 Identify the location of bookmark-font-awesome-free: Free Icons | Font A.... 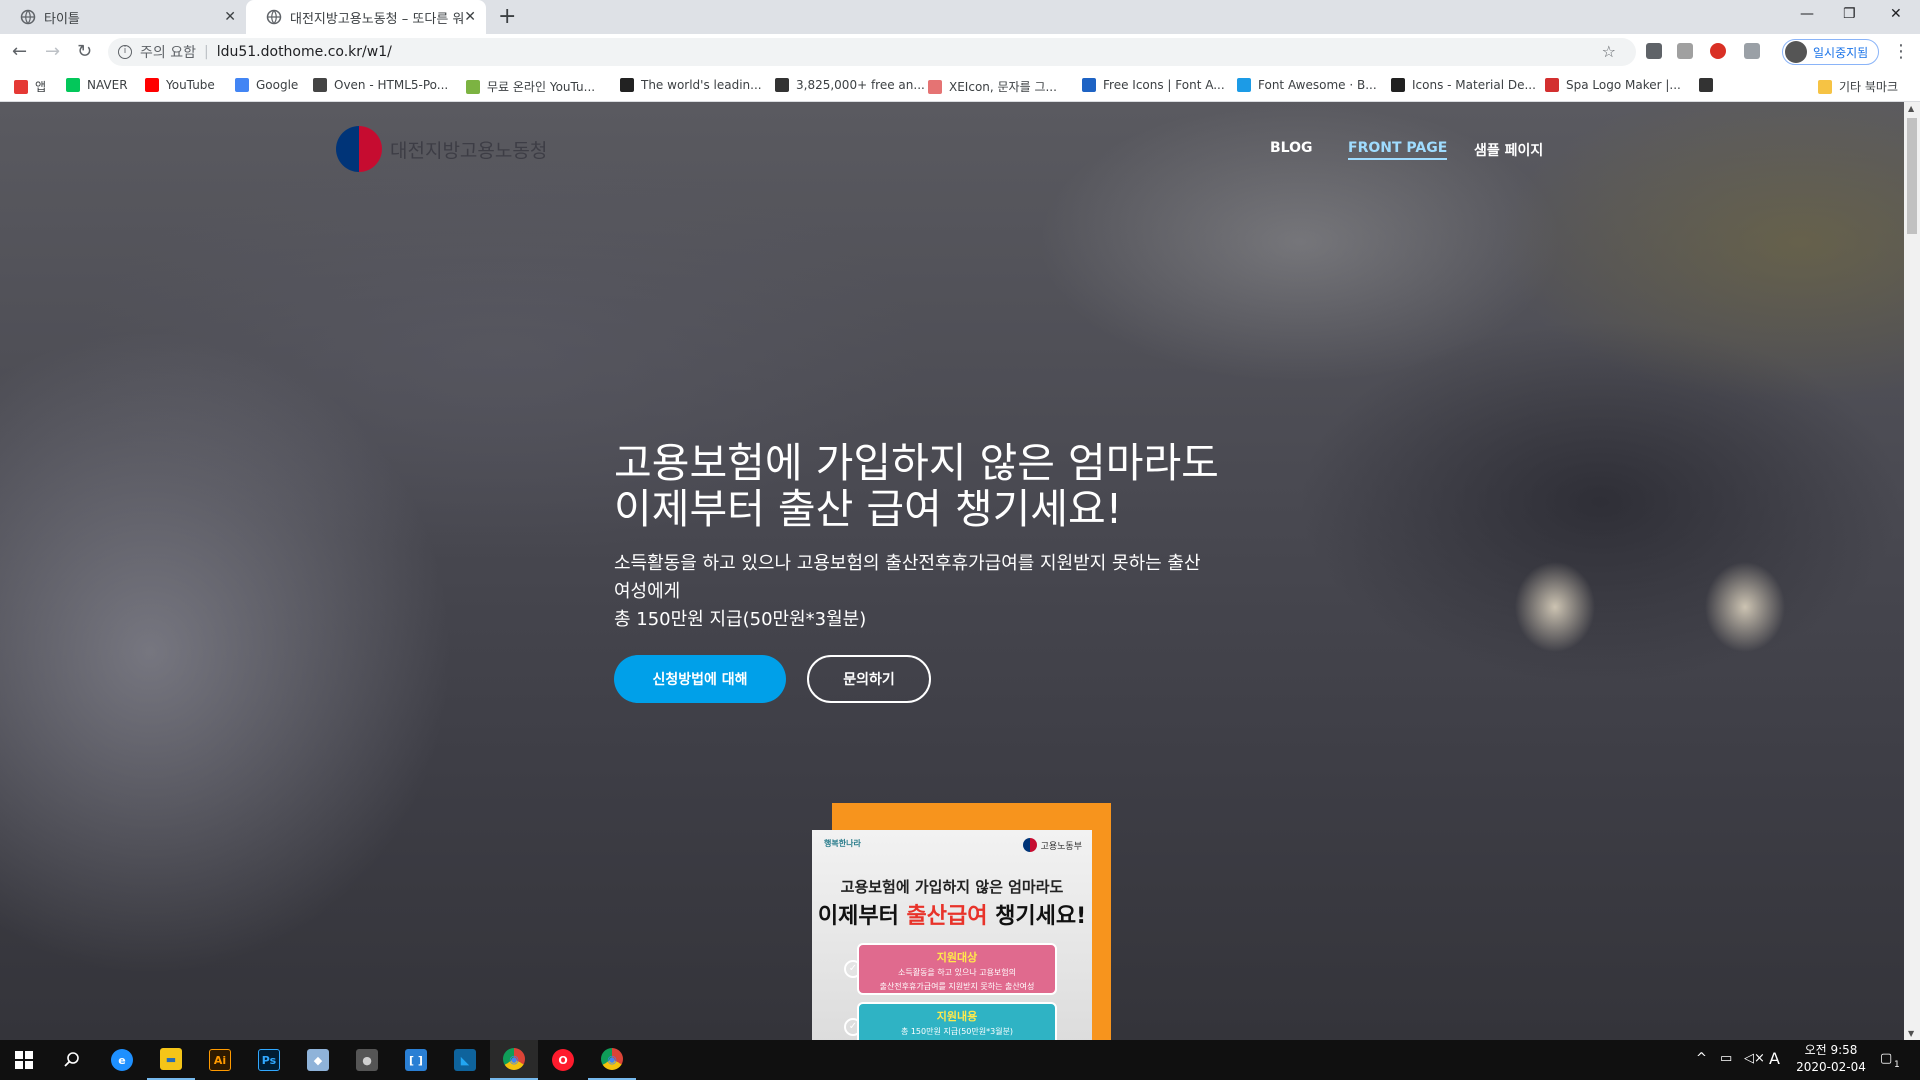
(1153, 85).